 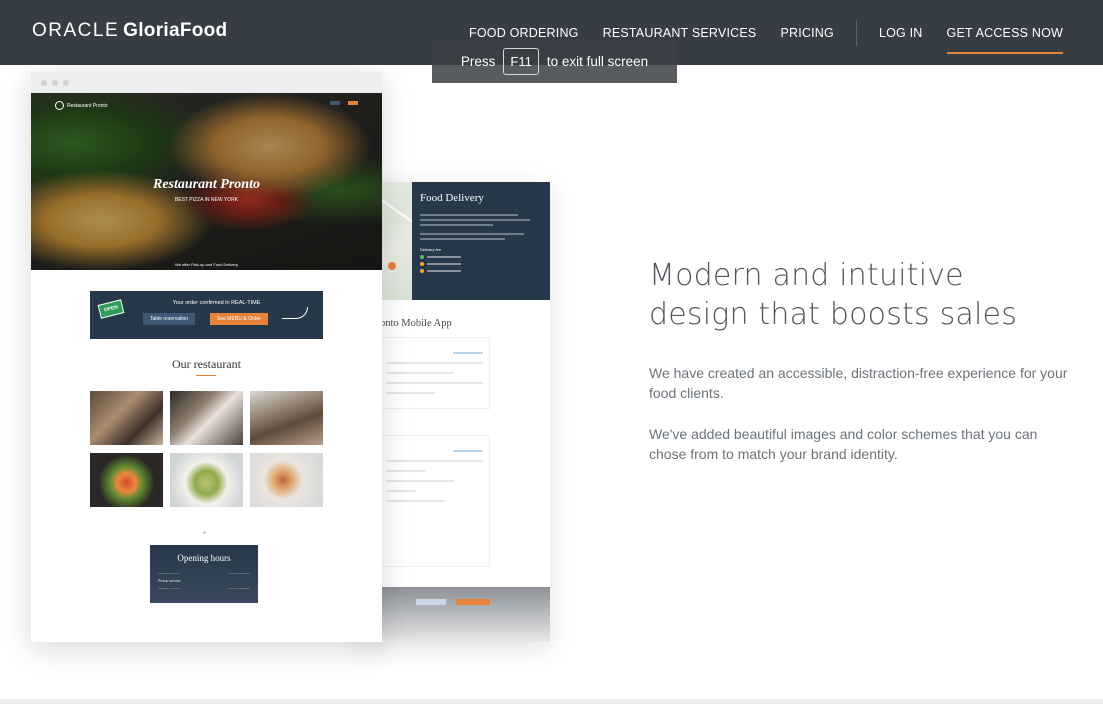 What do you see at coordinates (478, 61) in the screenshot?
I see `toast-press-text: Press` at bounding box center [478, 61].